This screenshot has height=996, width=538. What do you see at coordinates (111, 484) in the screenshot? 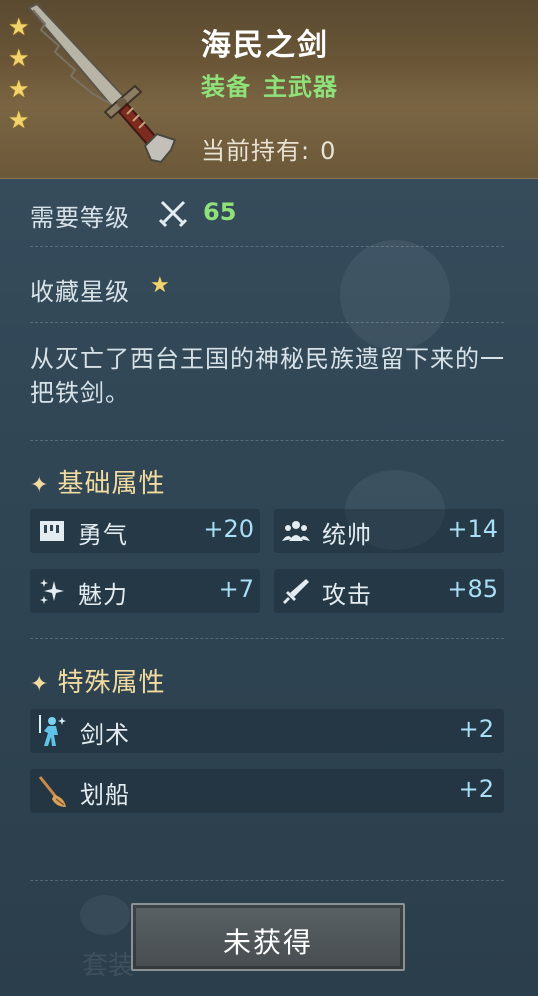
I see `base-attributes-title-text: 基础属性` at bounding box center [111, 484].